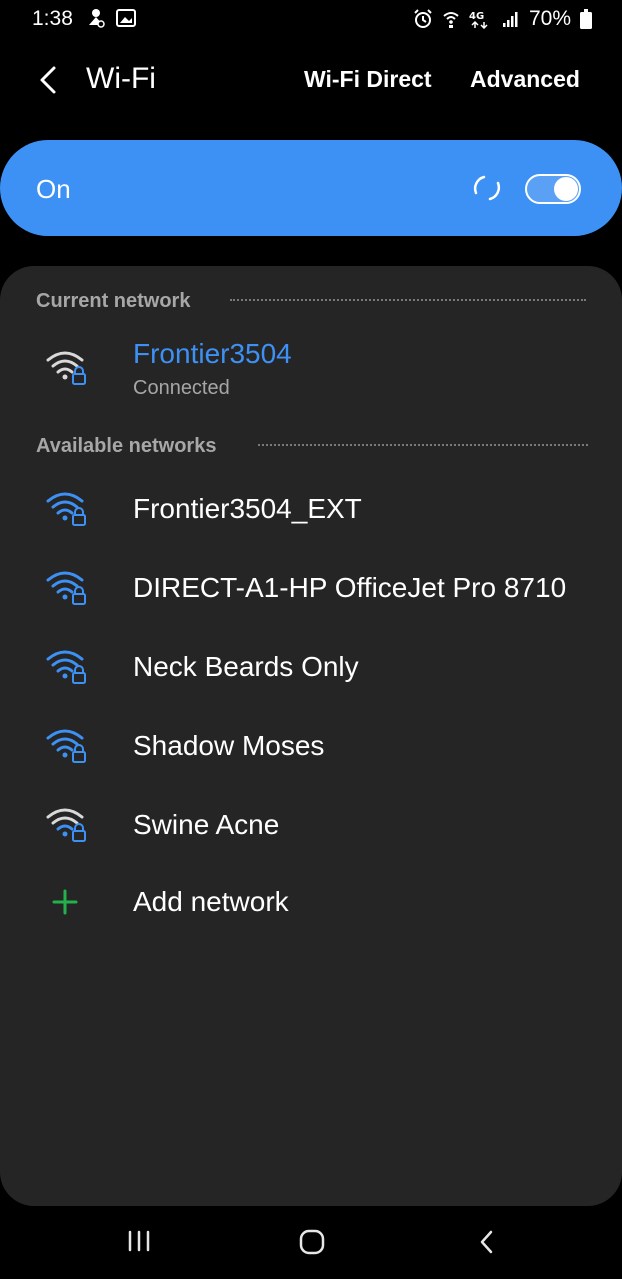  What do you see at coordinates (311, 370) in the screenshot?
I see `current-network-row: Frontier3504 Connected` at bounding box center [311, 370].